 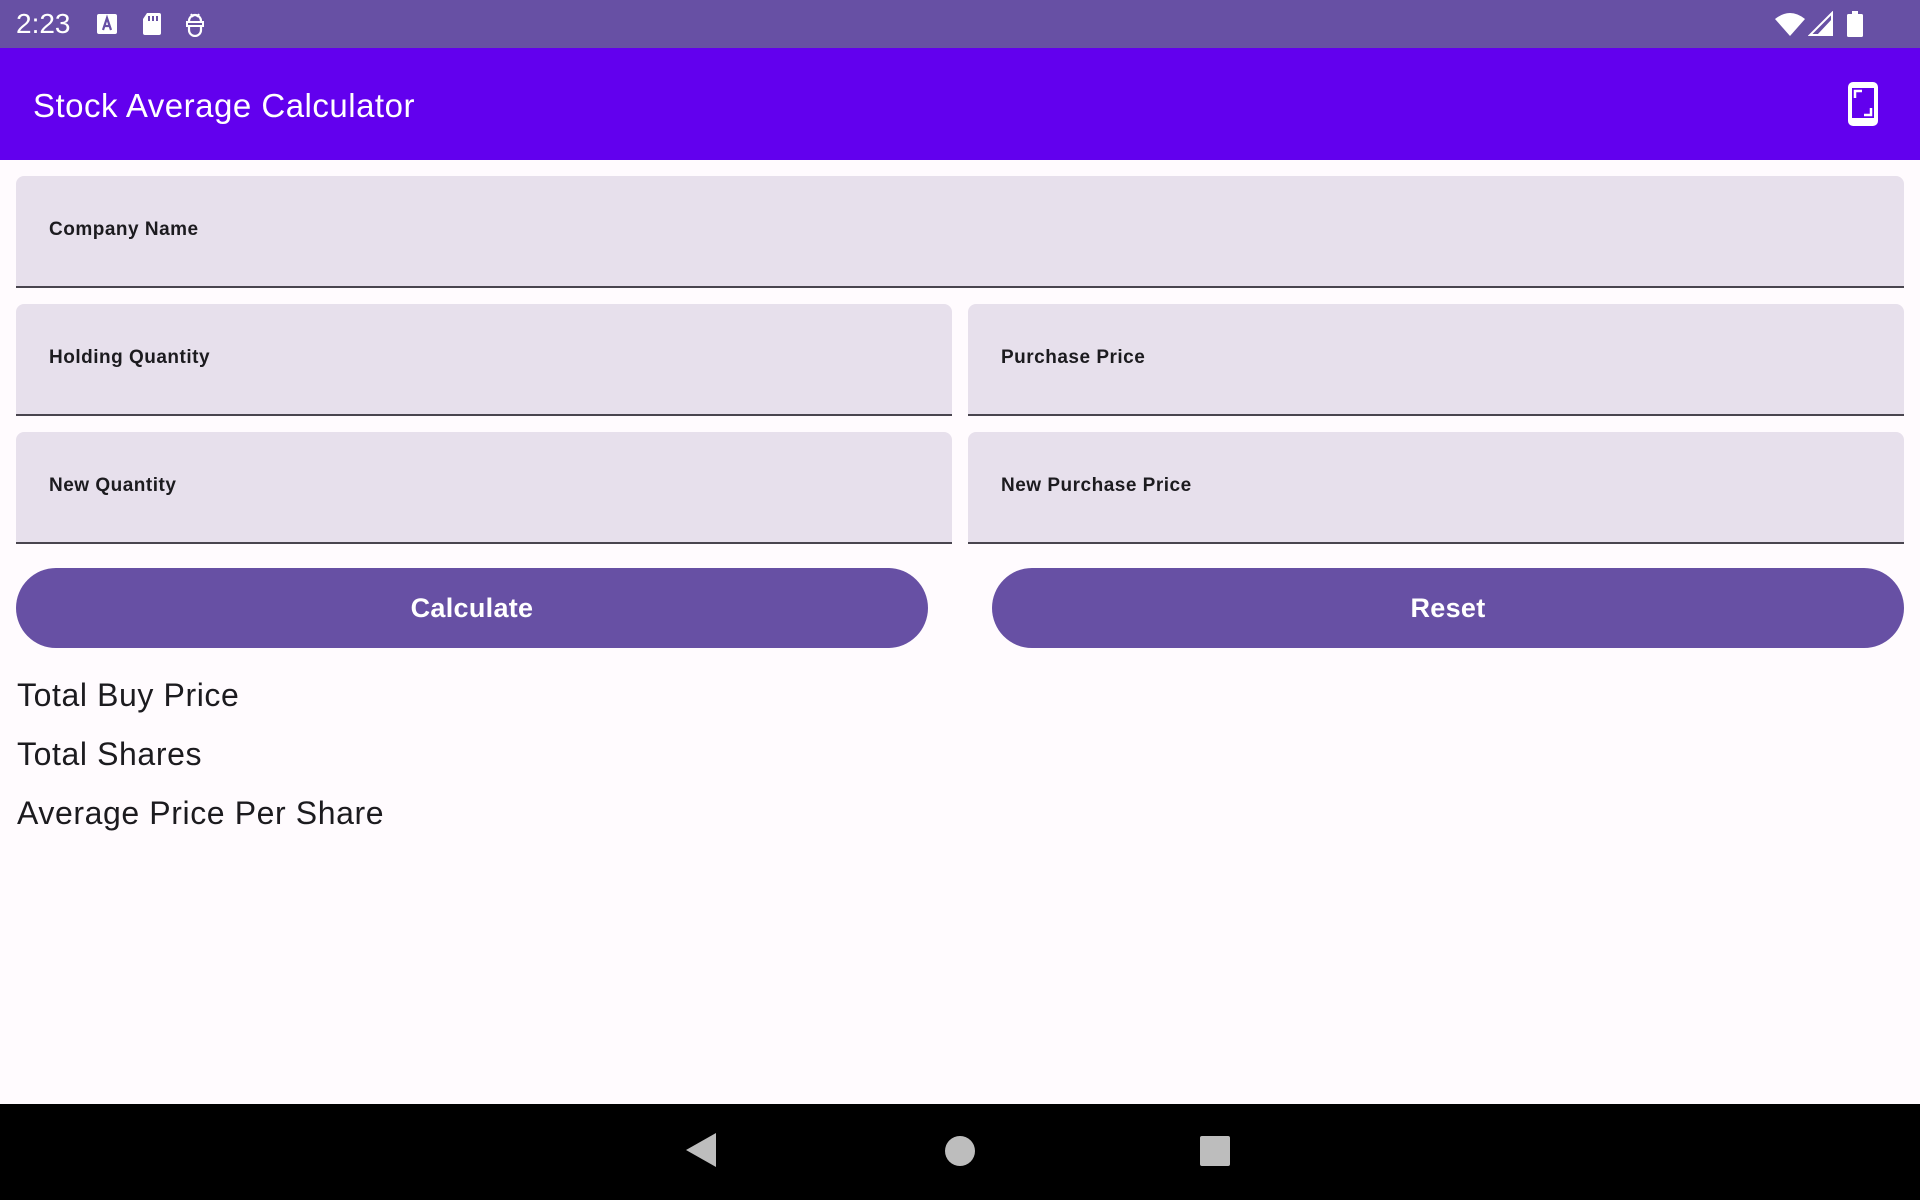 I want to click on new-purchase-price-field: New Purchase Price, so click(x=1436, y=488).